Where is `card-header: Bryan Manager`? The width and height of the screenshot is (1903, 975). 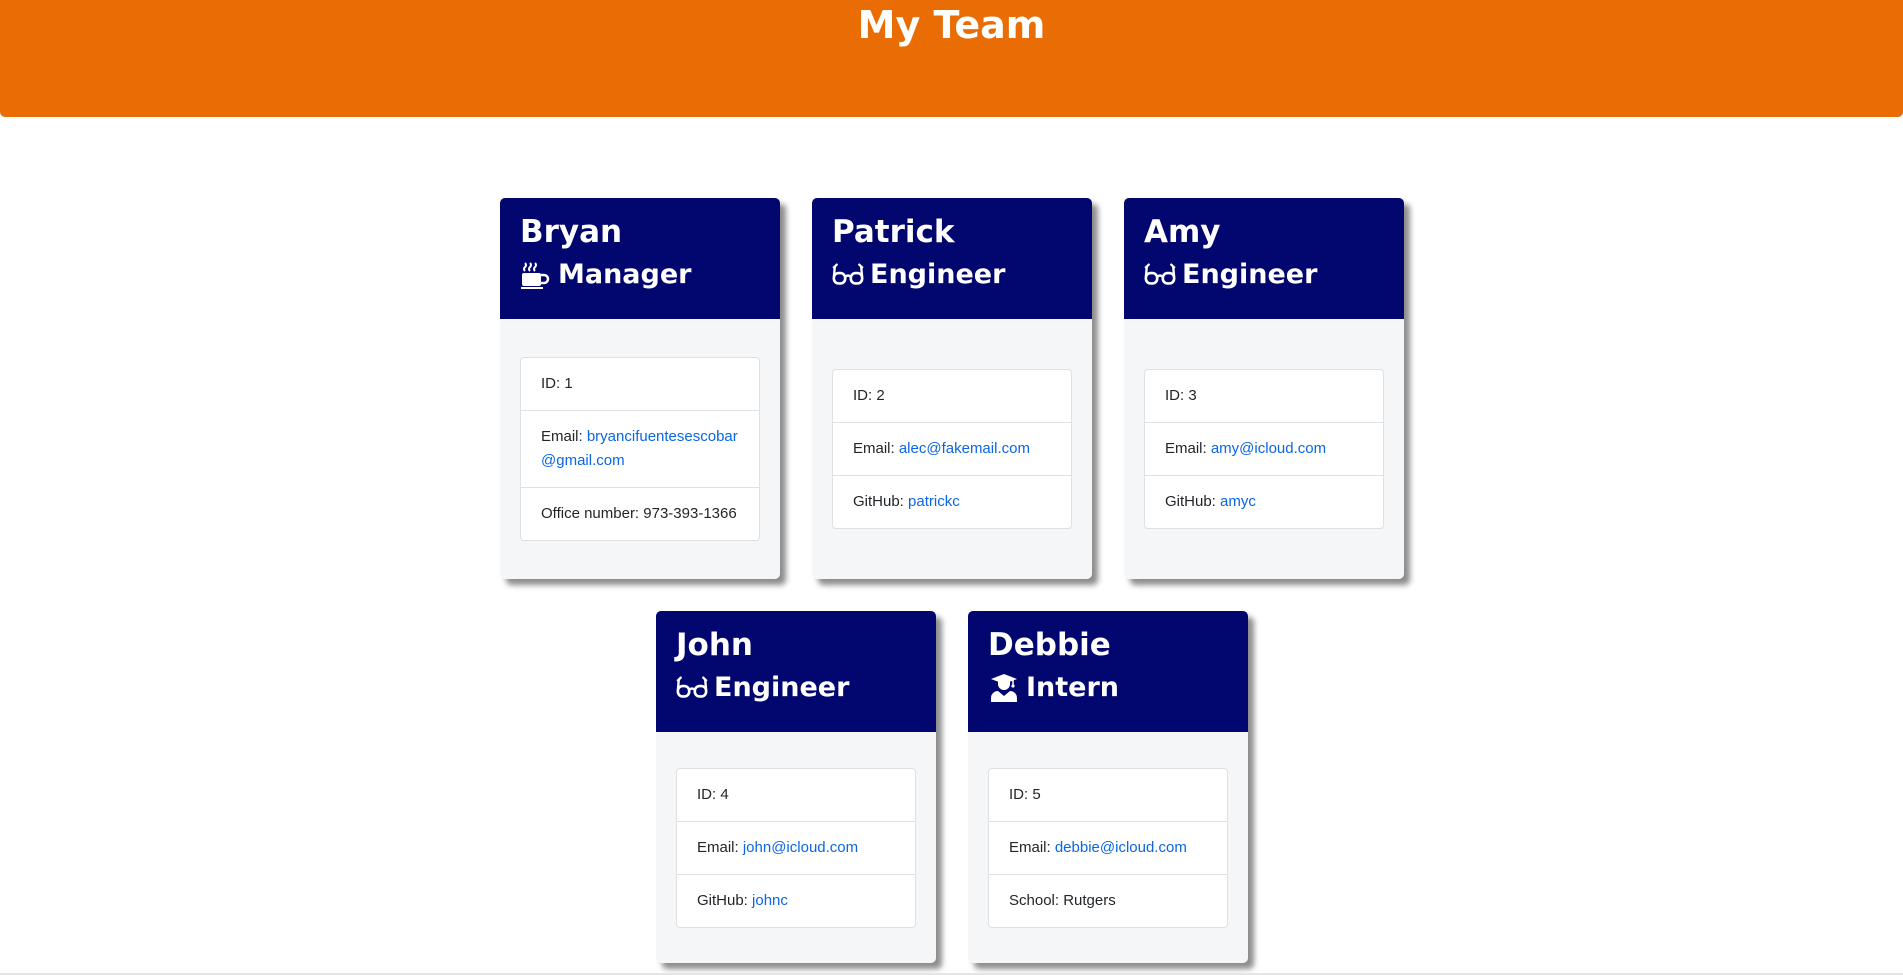 card-header: Bryan Manager is located at coordinates (640, 258).